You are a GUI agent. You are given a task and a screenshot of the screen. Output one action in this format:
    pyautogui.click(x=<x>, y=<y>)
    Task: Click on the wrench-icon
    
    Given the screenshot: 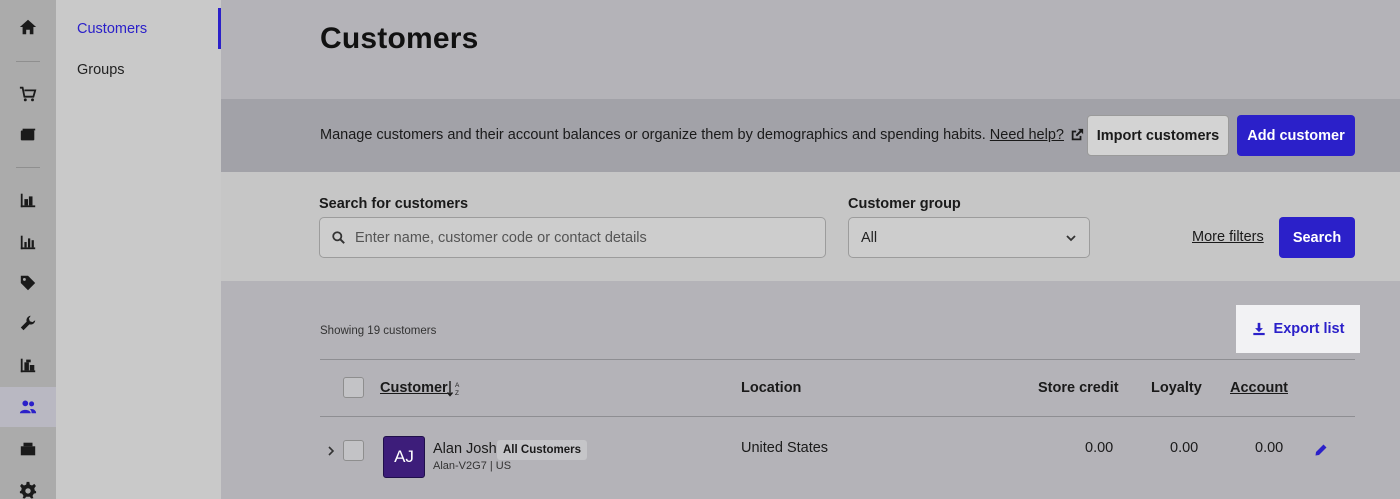 What is the action you would take?
    pyautogui.click(x=28, y=323)
    